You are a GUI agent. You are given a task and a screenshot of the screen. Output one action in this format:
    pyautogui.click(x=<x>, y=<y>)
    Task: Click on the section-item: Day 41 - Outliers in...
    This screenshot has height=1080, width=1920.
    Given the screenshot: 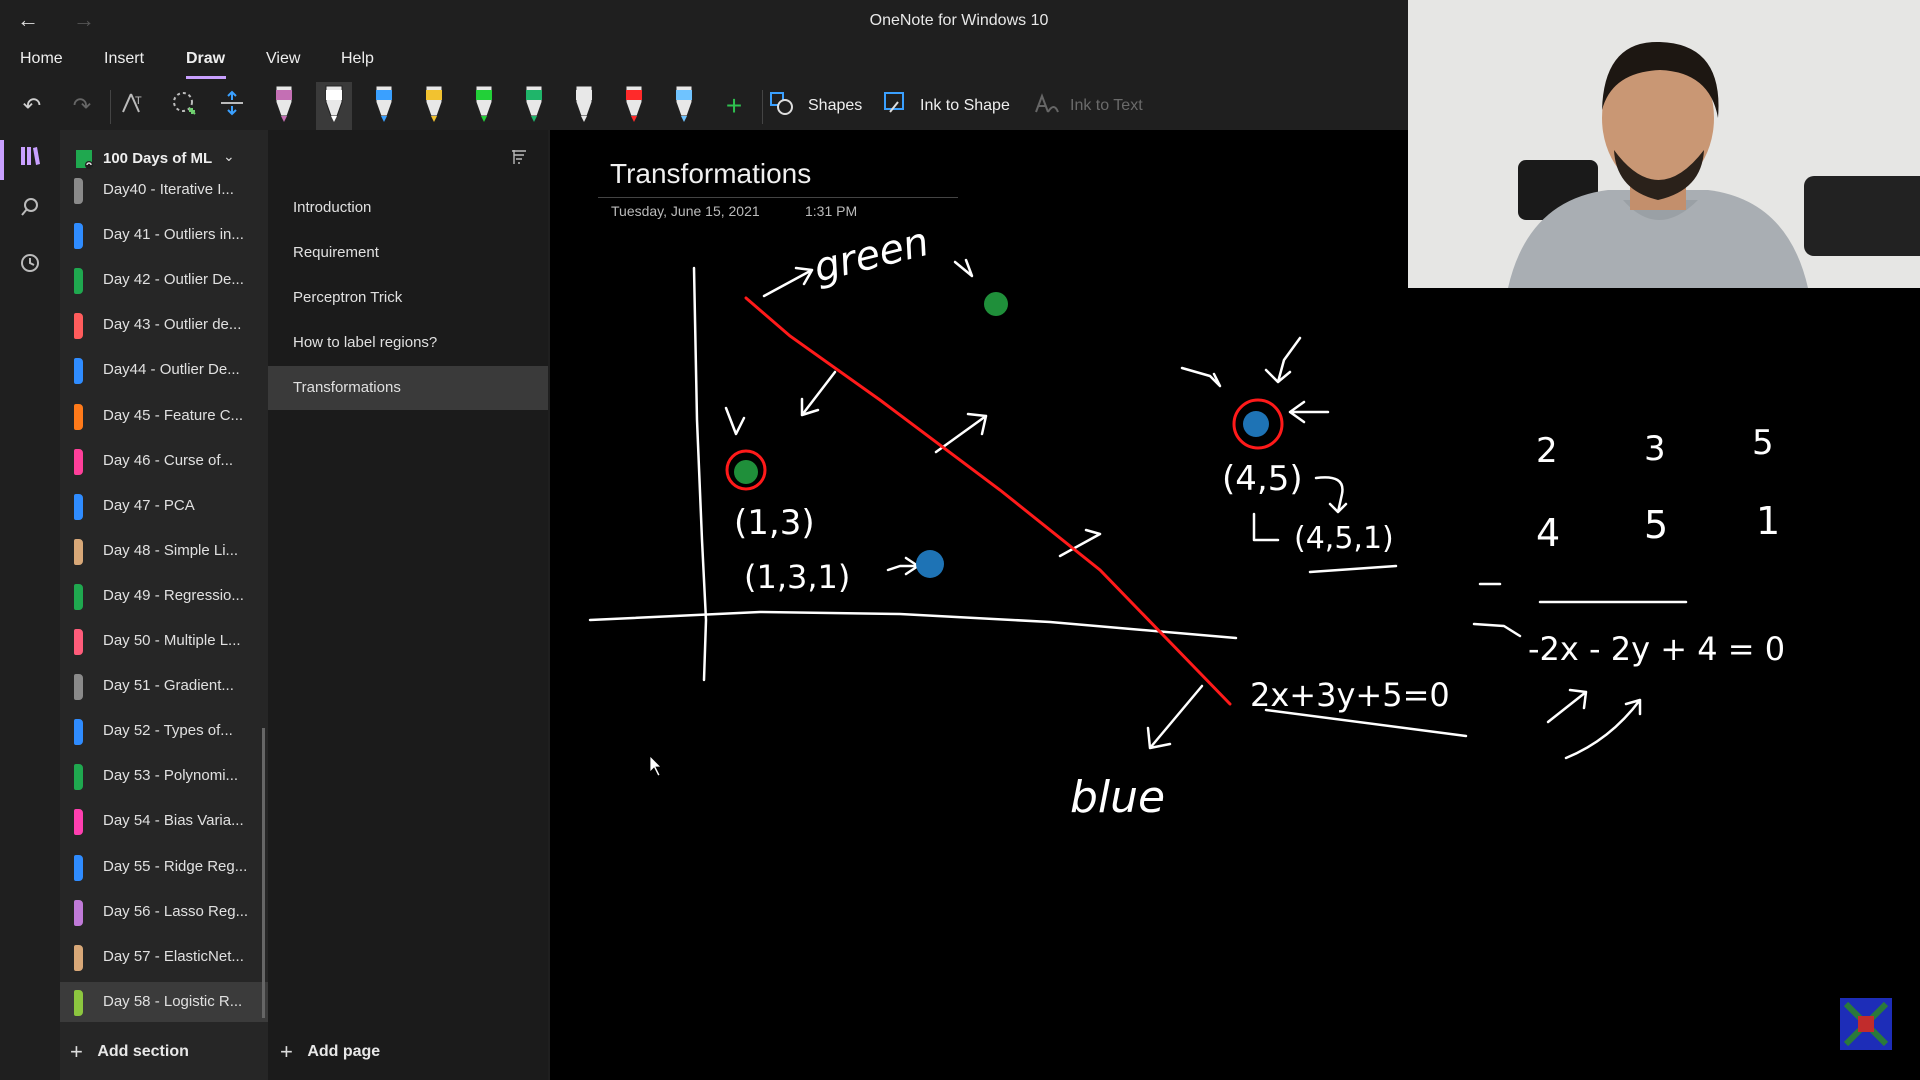 What is the action you would take?
    pyautogui.click(x=164, y=235)
    